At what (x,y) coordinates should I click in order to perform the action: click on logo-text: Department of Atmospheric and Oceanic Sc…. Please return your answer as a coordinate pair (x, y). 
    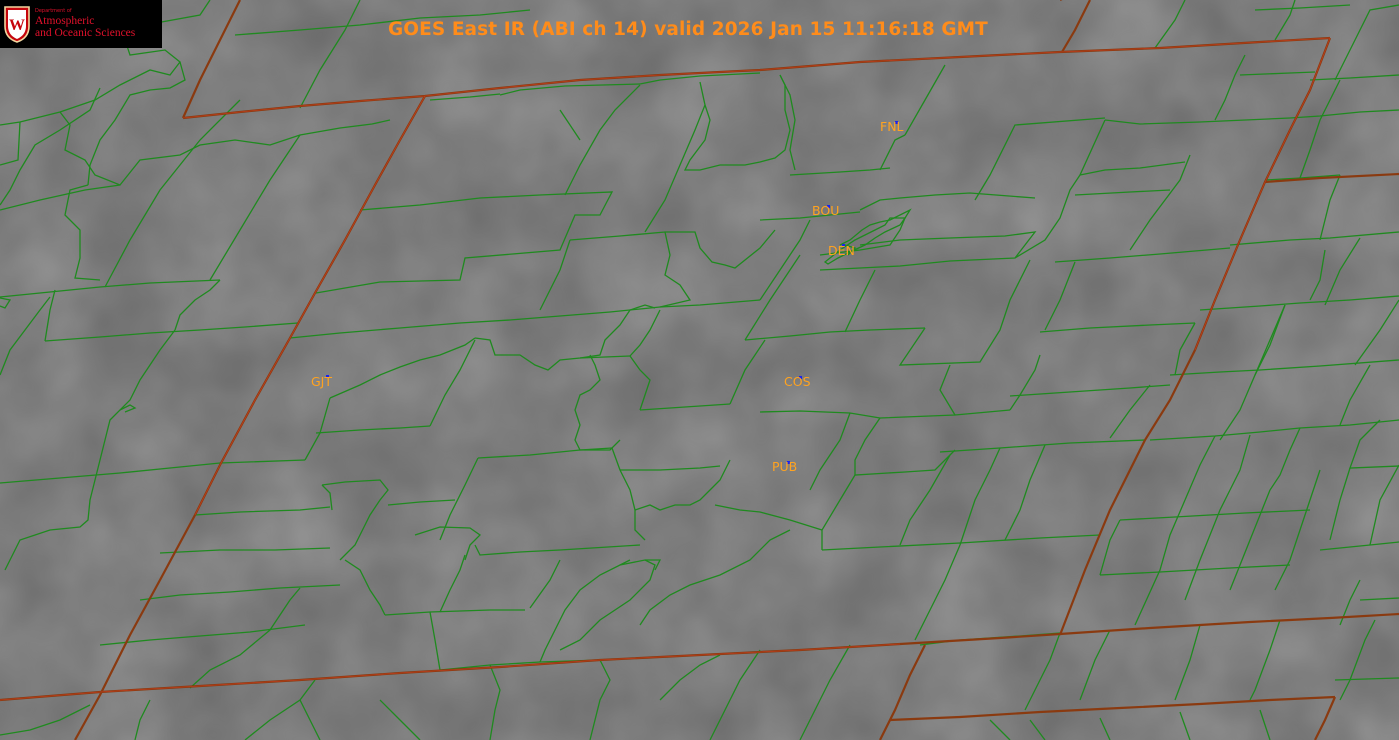
    Looking at the image, I should click on (85, 24).